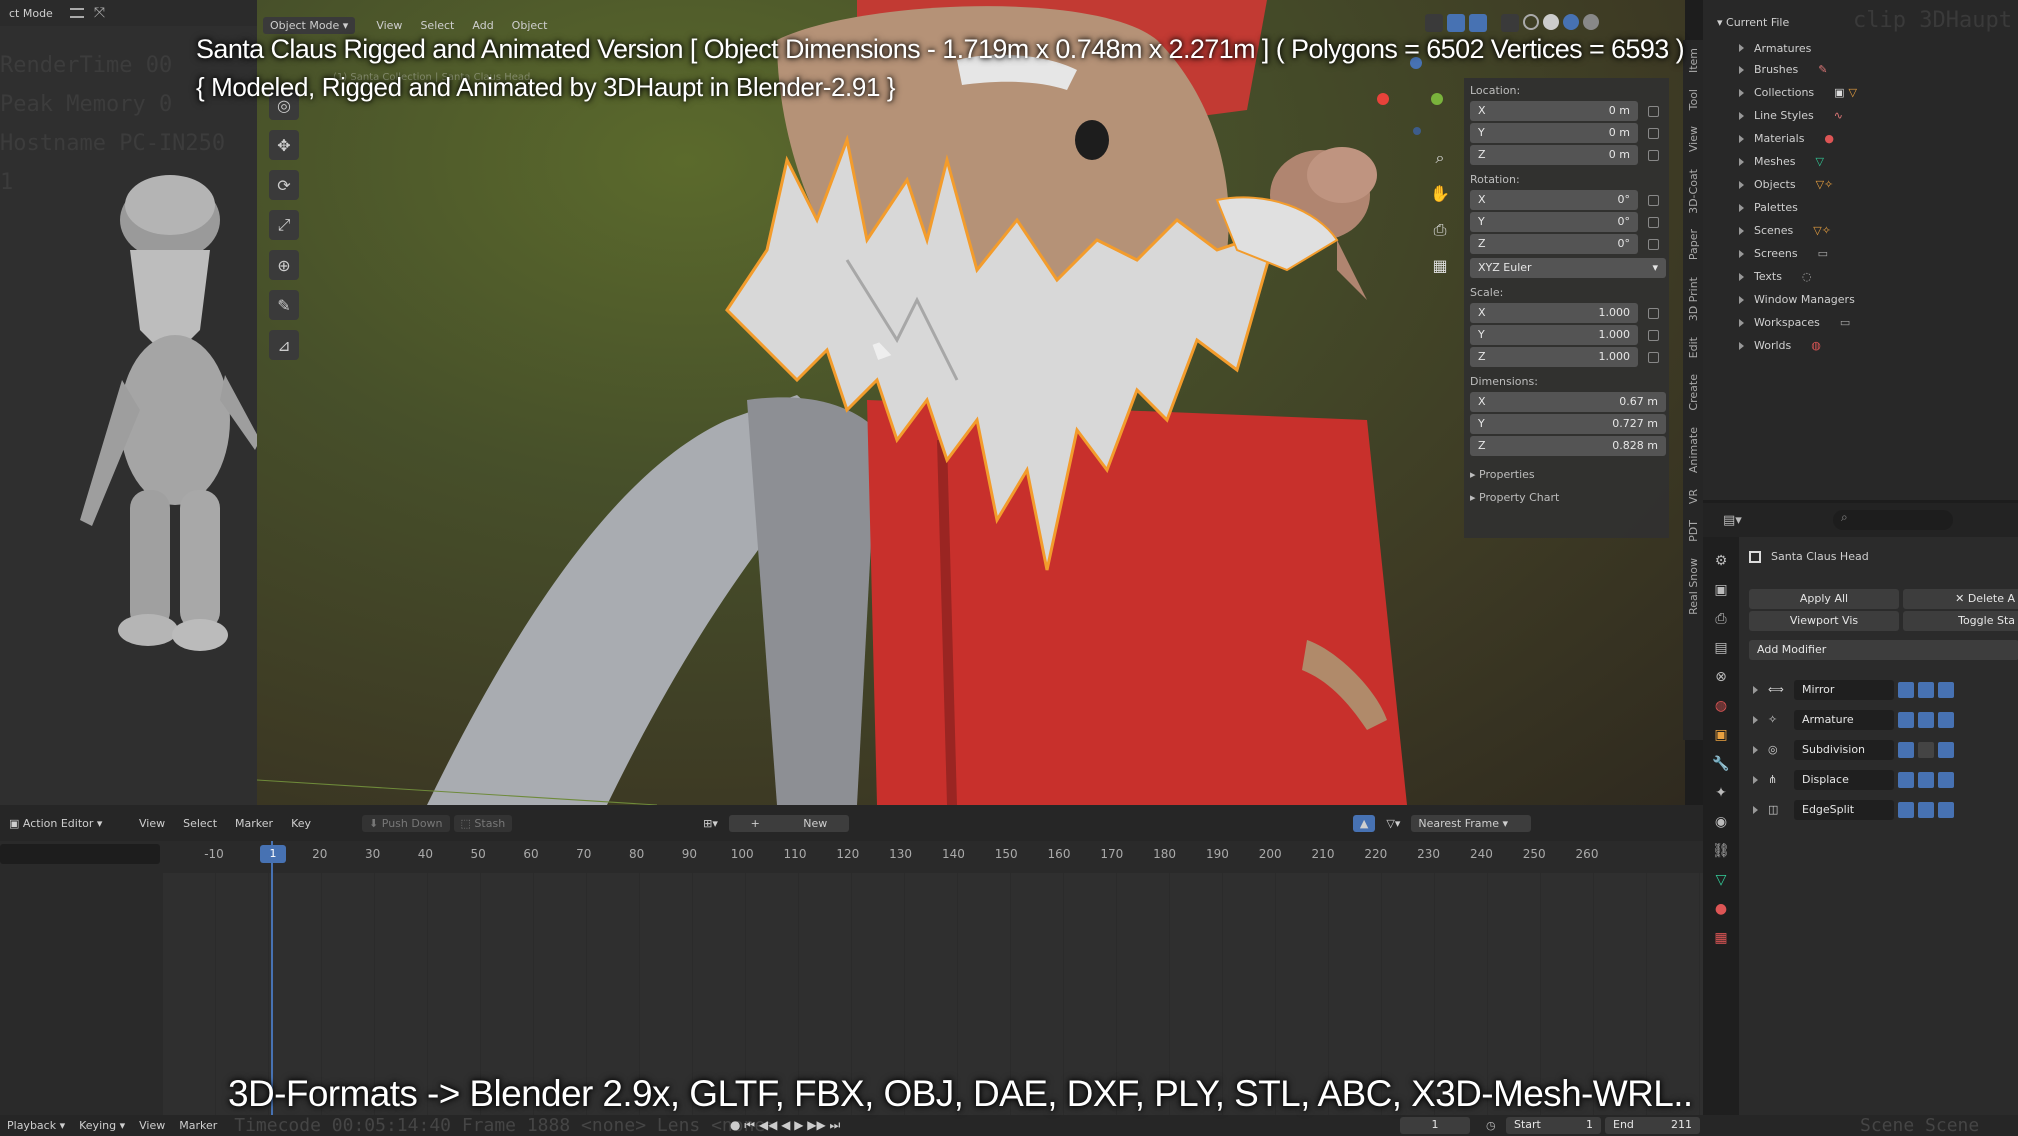  I want to click on scale-tool-icon: ⤢, so click(284, 225).